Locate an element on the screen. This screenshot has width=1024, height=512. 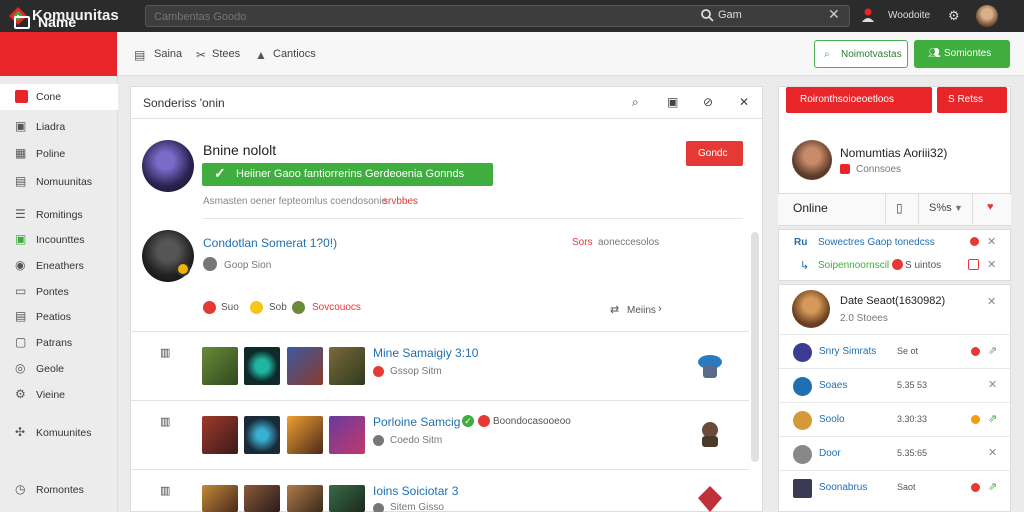
more-link: Meiins is located at coordinates (641, 310).